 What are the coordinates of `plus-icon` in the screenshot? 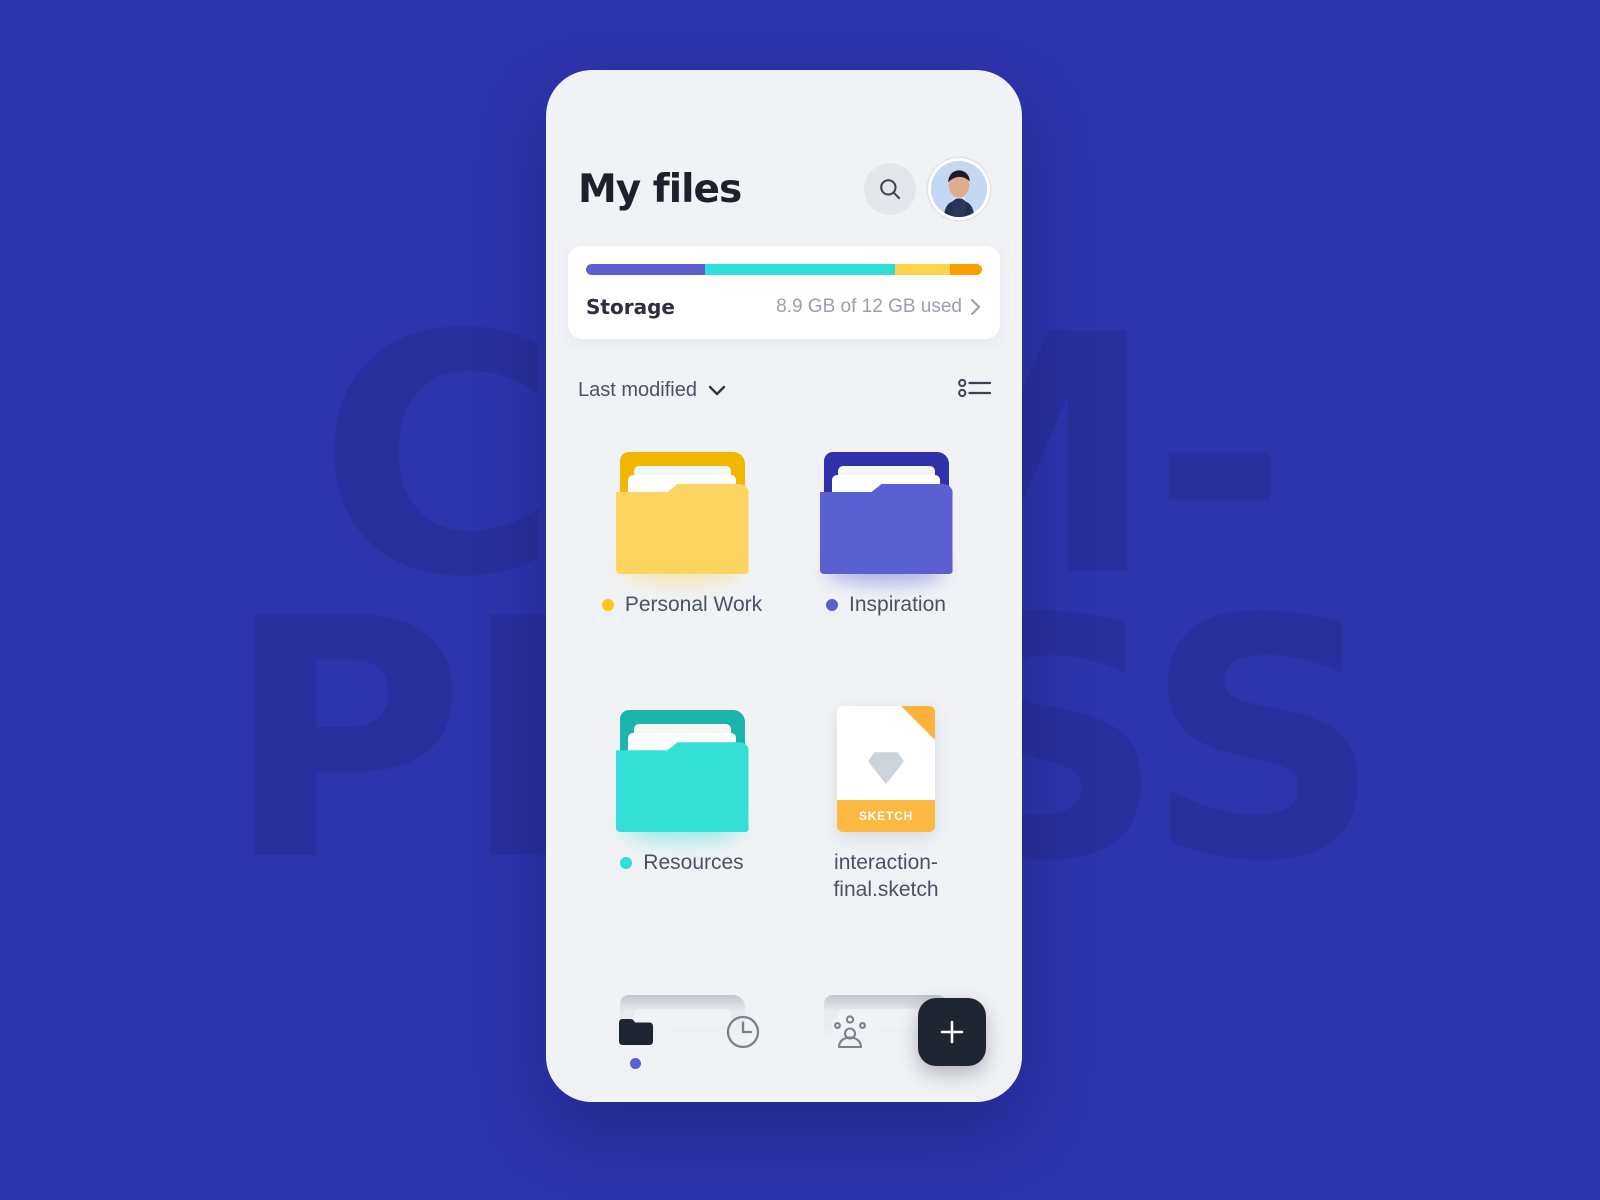 It's located at (952, 1032).